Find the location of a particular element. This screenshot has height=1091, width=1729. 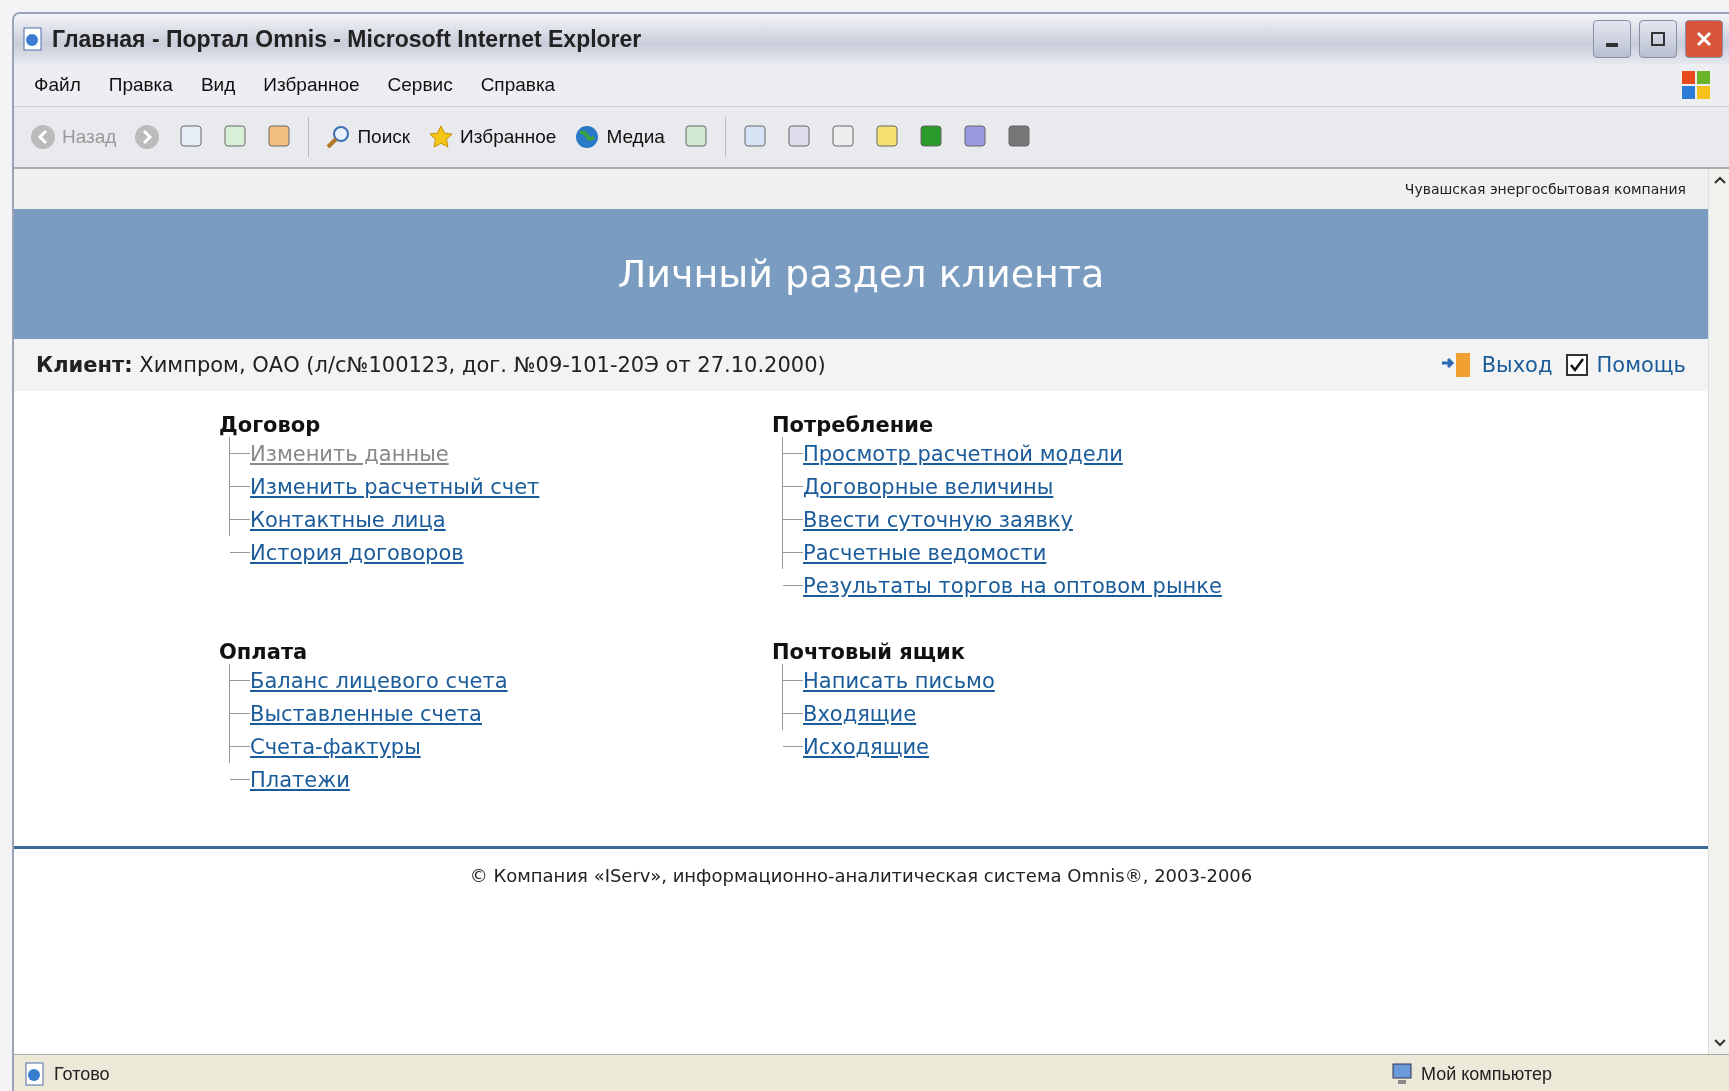

client-info: Клиент: Химпром, ОАО (л/с№100123, дог. №09-101-20Э от 27.10.2000) is located at coordinates (431, 365).